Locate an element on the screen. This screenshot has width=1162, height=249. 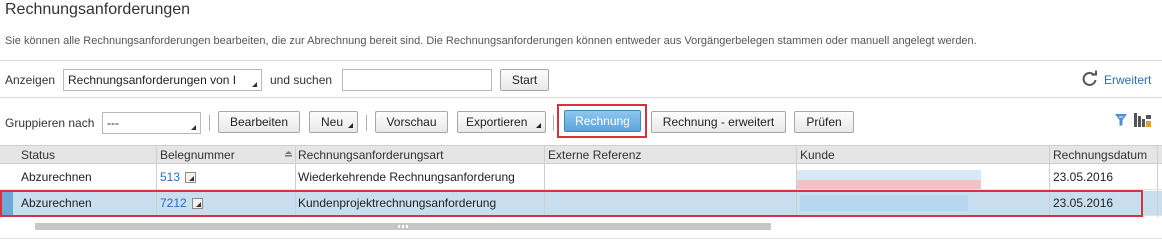
show-select: Rechnungsanforderungen von I is located at coordinates (162, 80).